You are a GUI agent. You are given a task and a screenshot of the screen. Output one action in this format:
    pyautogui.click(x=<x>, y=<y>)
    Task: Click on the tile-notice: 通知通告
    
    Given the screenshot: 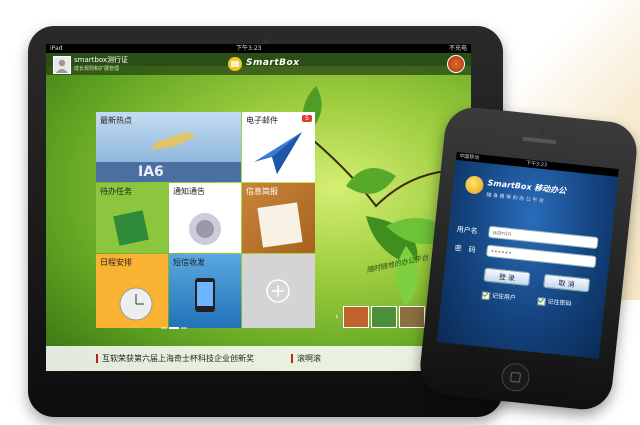 What is the action you would take?
    pyautogui.click(x=205, y=218)
    